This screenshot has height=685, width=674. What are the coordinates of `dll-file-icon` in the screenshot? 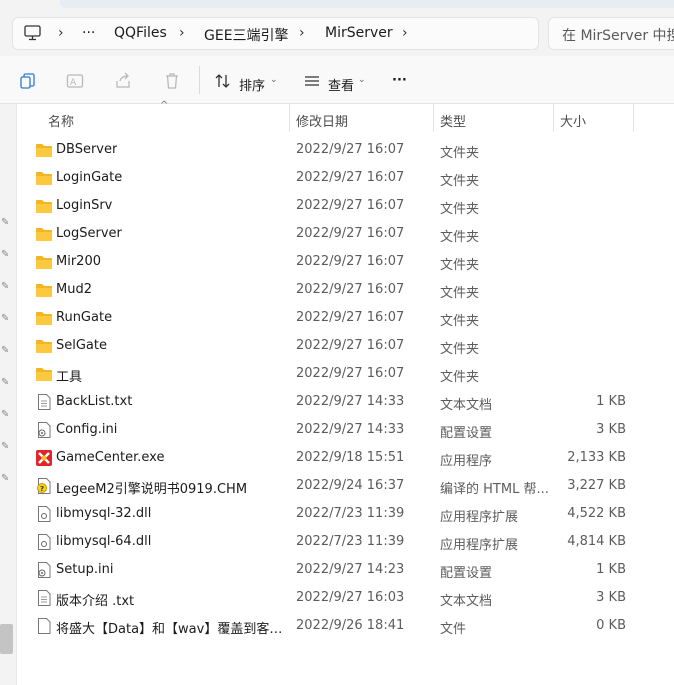 It's located at (44, 514).